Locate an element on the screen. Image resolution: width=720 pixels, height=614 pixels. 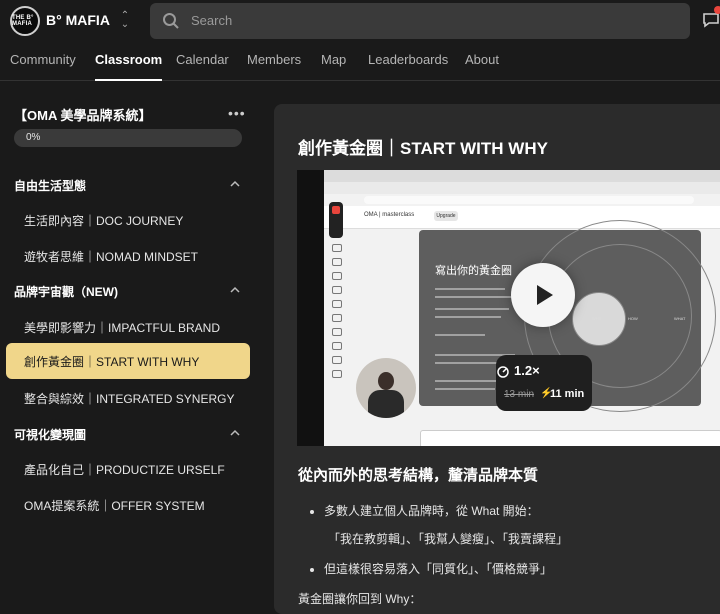
course-progress-bar: 0% is located at coordinates (128, 138).